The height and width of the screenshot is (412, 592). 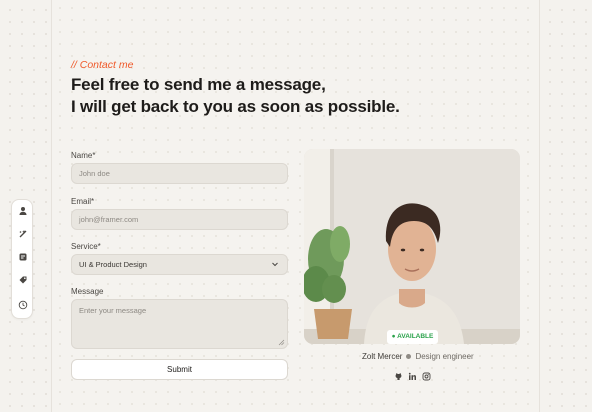 I want to click on resize-grip-icon, so click(x=281, y=342).